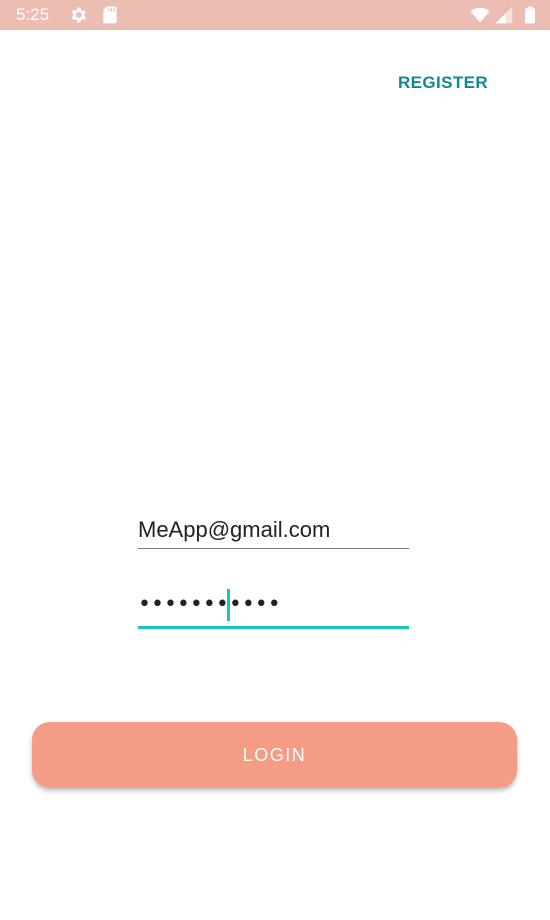 The height and width of the screenshot is (920, 550). I want to click on login-button-label: LOGIN, so click(274, 755).